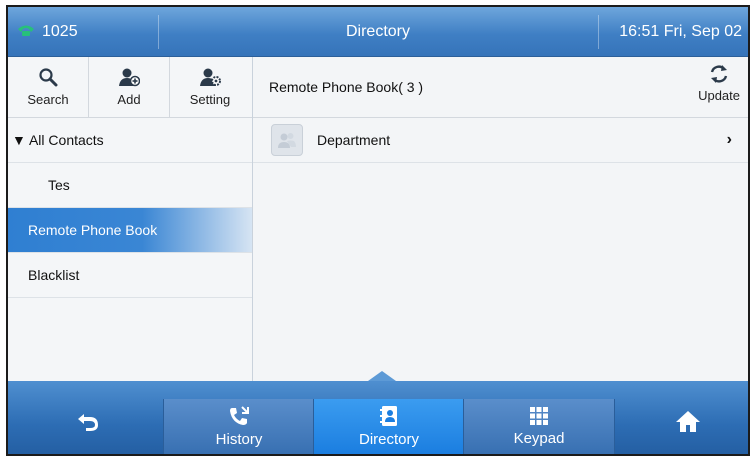 This screenshot has width=756, height=461. Describe the element at coordinates (210, 99) in the screenshot. I see `setting-label: Setting` at that location.